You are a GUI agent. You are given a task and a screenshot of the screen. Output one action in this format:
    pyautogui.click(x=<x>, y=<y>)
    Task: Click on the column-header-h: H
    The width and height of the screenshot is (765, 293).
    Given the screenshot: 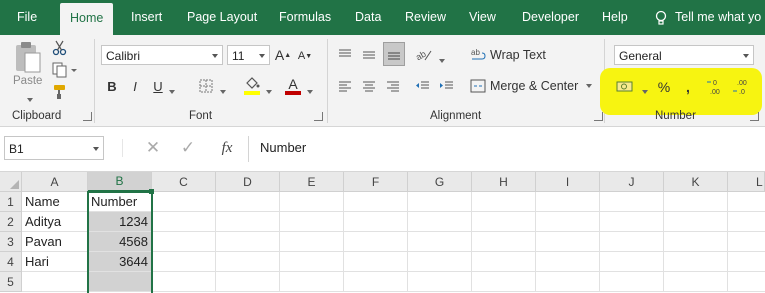 What is the action you would take?
    pyautogui.click(x=504, y=182)
    